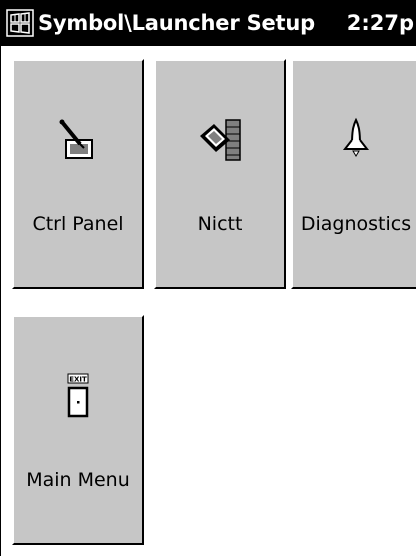 This screenshot has width=416, height=556. I want to click on tile-label: Nictt, so click(220, 224).